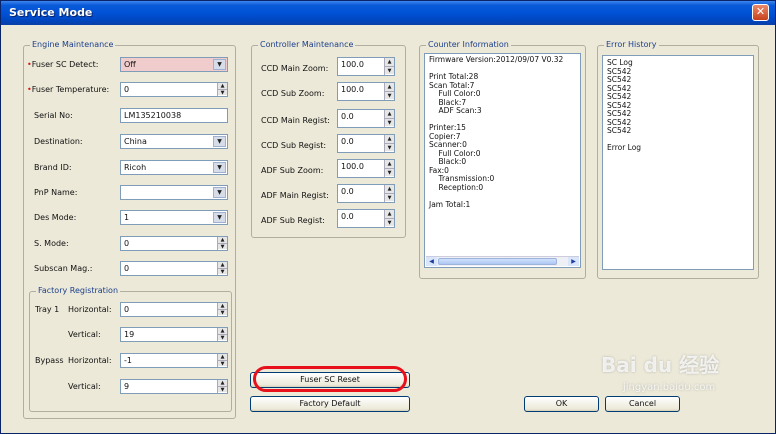 This screenshot has width=776, height=434. What do you see at coordinates (497, 261) in the screenshot?
I see `scrollbar-thumb` at bounding box center [497, 261].